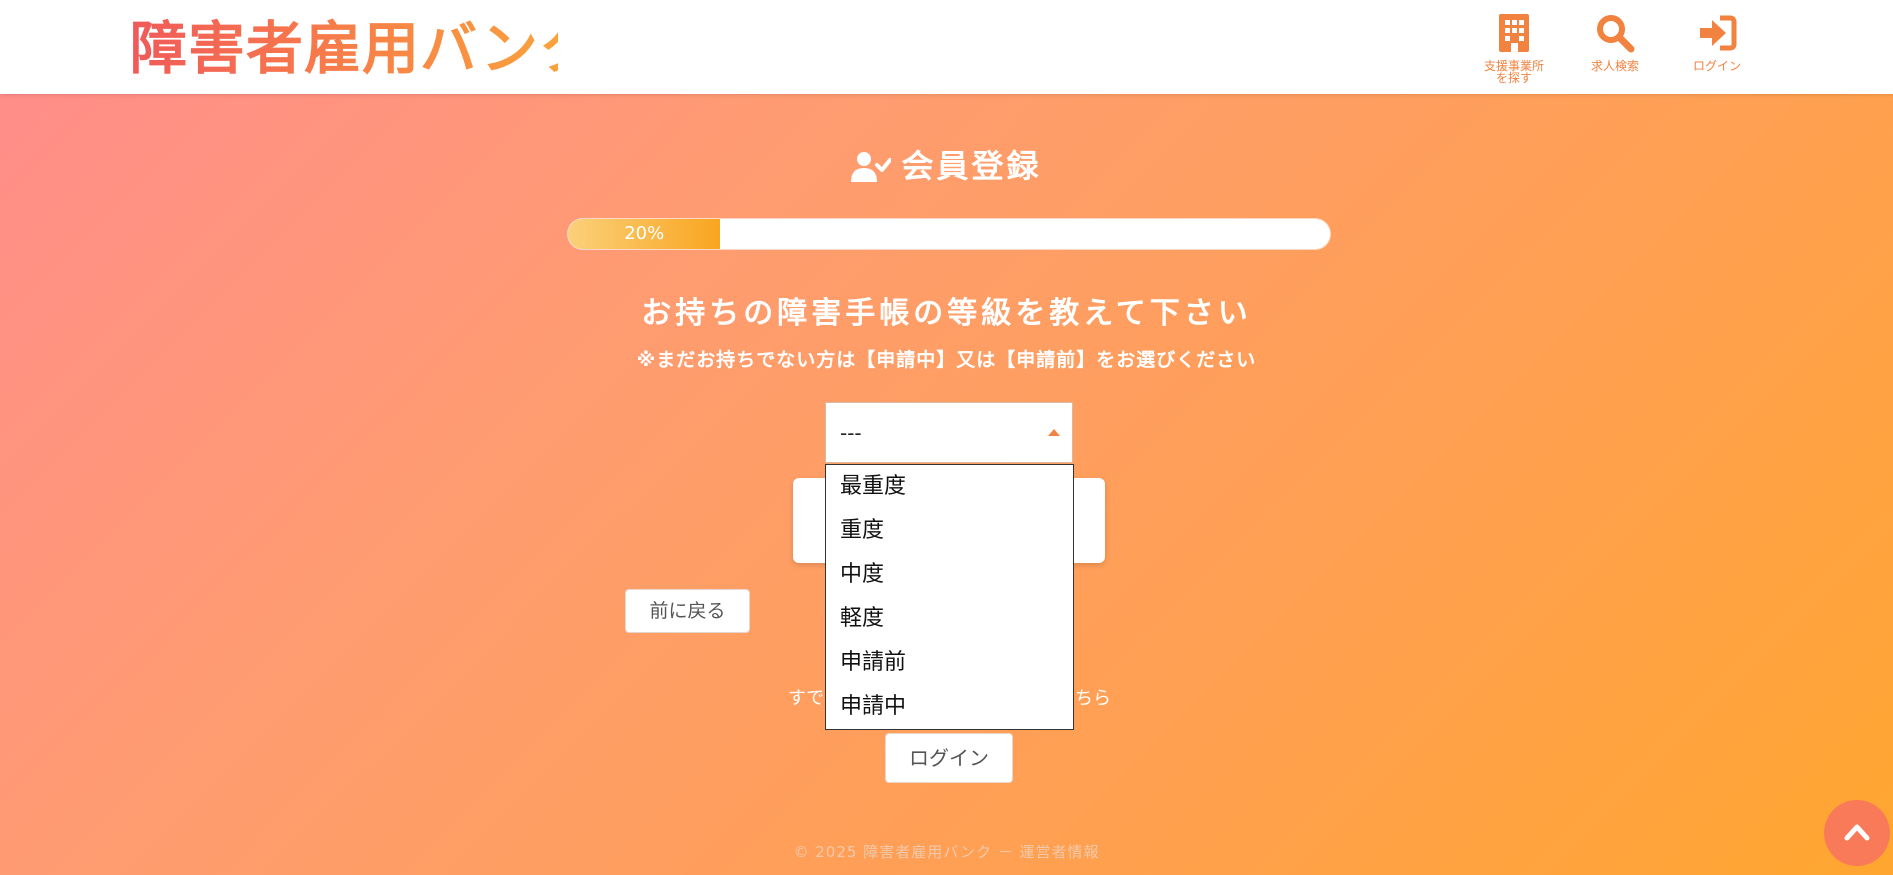 The height and width of the screenshot is (875, 1893). I want to click on option-most-severe: 最重度, so click(949, 487).